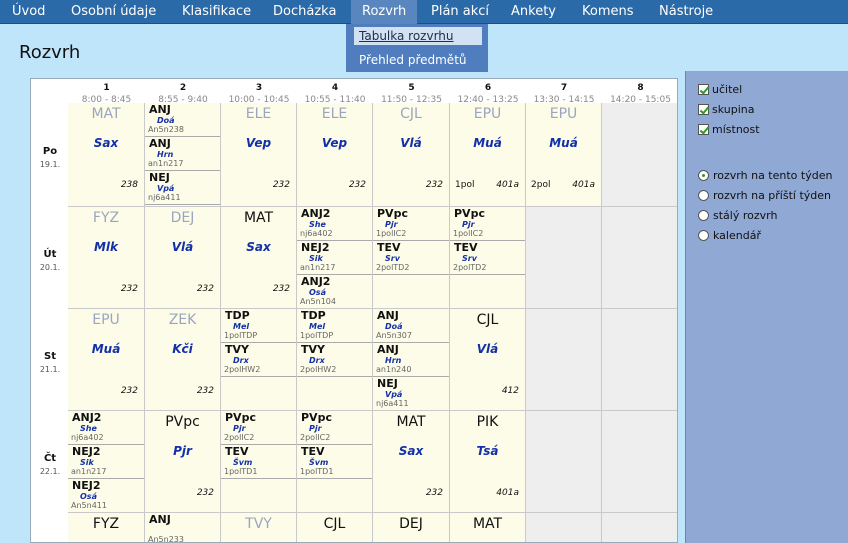 This screenshot has width=848, height=543. Describe the element at coordinates (564, 155) in the screenshot. I see `lesson-cell: EPU Muá 401a 2pol` at that location.